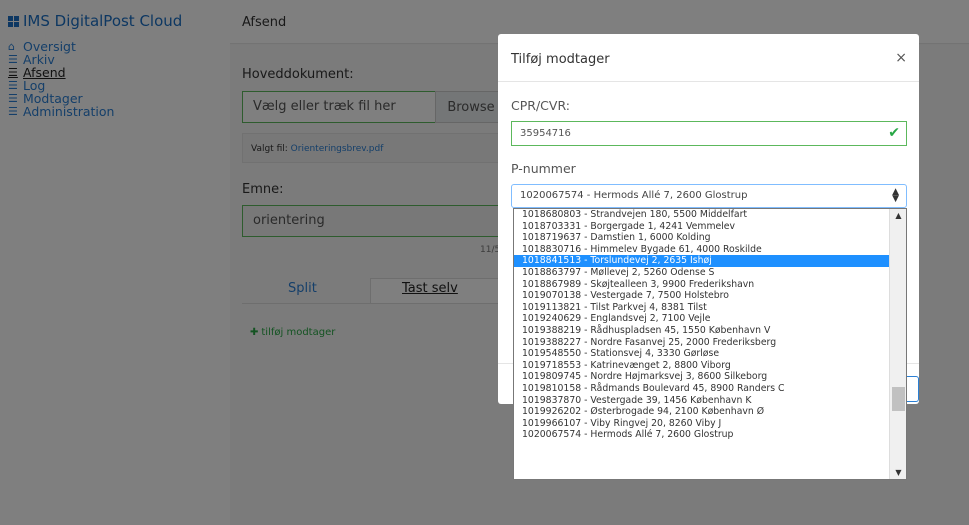 The image size is (969, 525). I want to click on p-number-label: P-nummer, so click(543, 168).